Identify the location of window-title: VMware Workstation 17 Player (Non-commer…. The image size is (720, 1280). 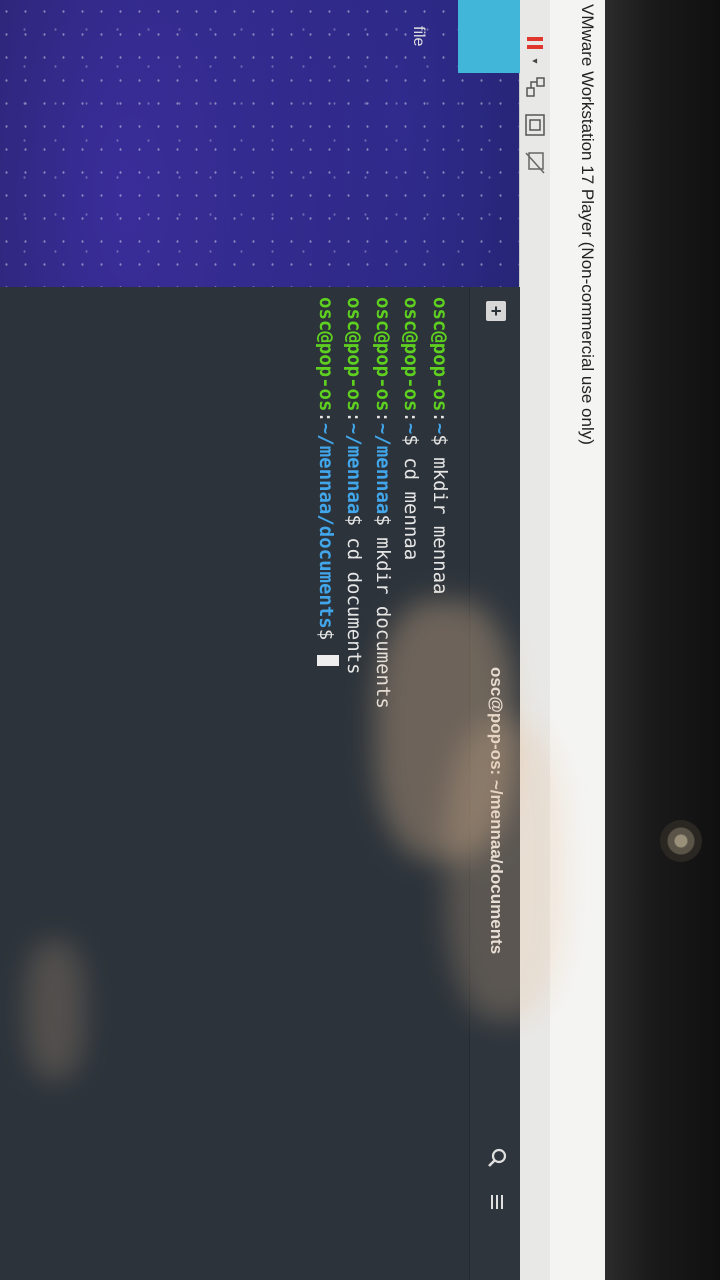
(587, 224).